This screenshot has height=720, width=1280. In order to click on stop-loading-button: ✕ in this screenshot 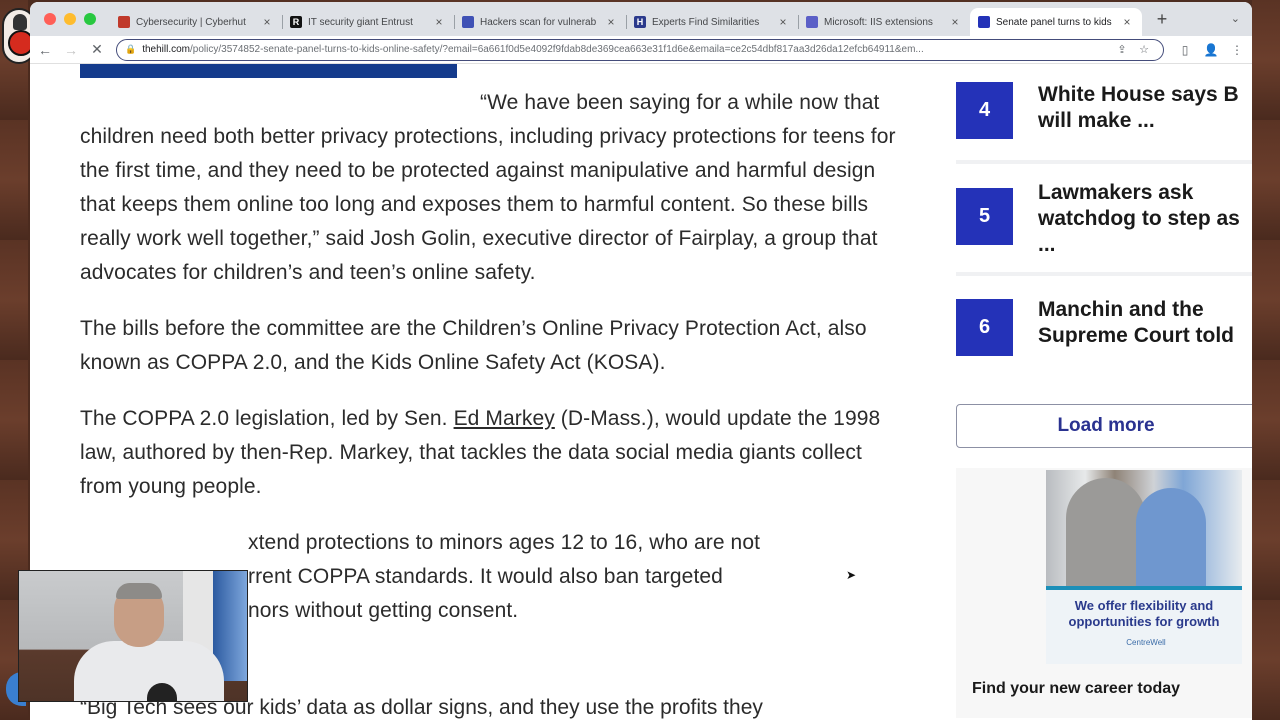, I will do `click(97, 49)`.